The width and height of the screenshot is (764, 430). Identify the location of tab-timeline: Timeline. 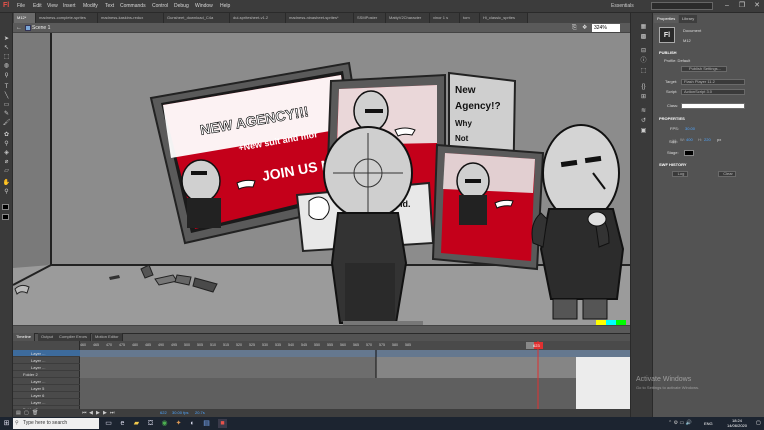
(24, 337).